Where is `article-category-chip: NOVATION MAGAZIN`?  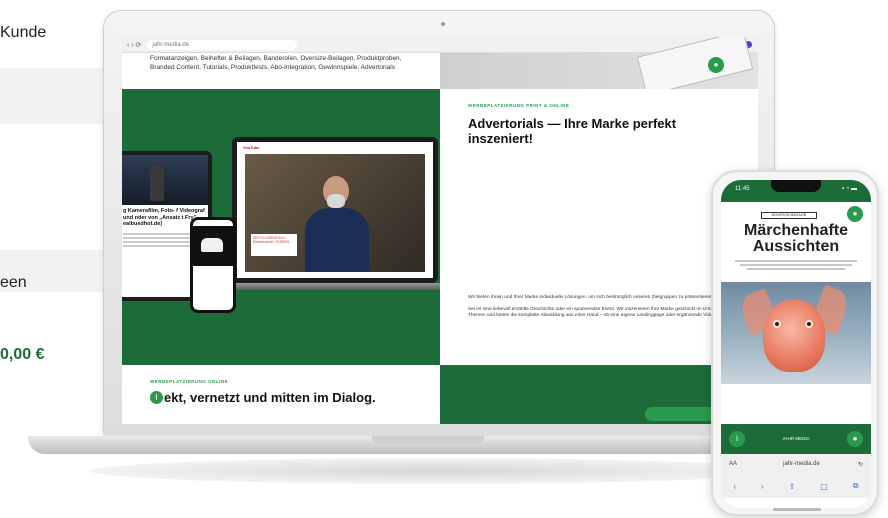 article-category-chip: NOVATION MAGAZIN is located at coordinates (789, 215).